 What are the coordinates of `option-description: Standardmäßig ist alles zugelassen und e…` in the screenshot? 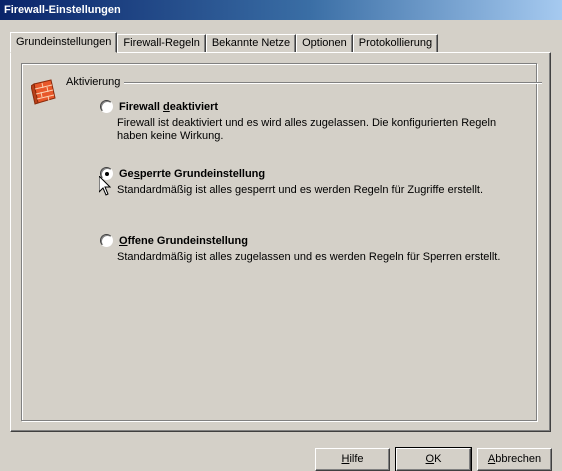 It's located at (309, 257).